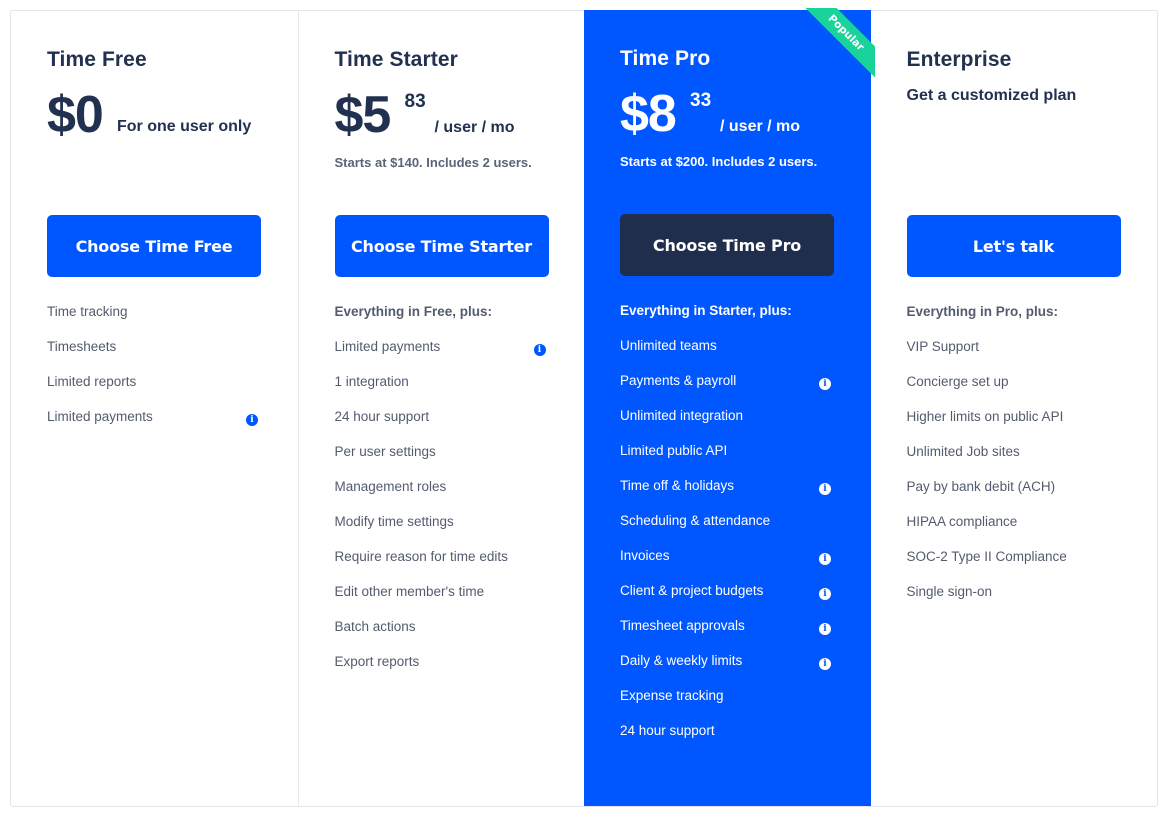  Describe the element at coordinates (985, 416) in the screenshot. I see `feature-label: Higher limits on public API` at that location.